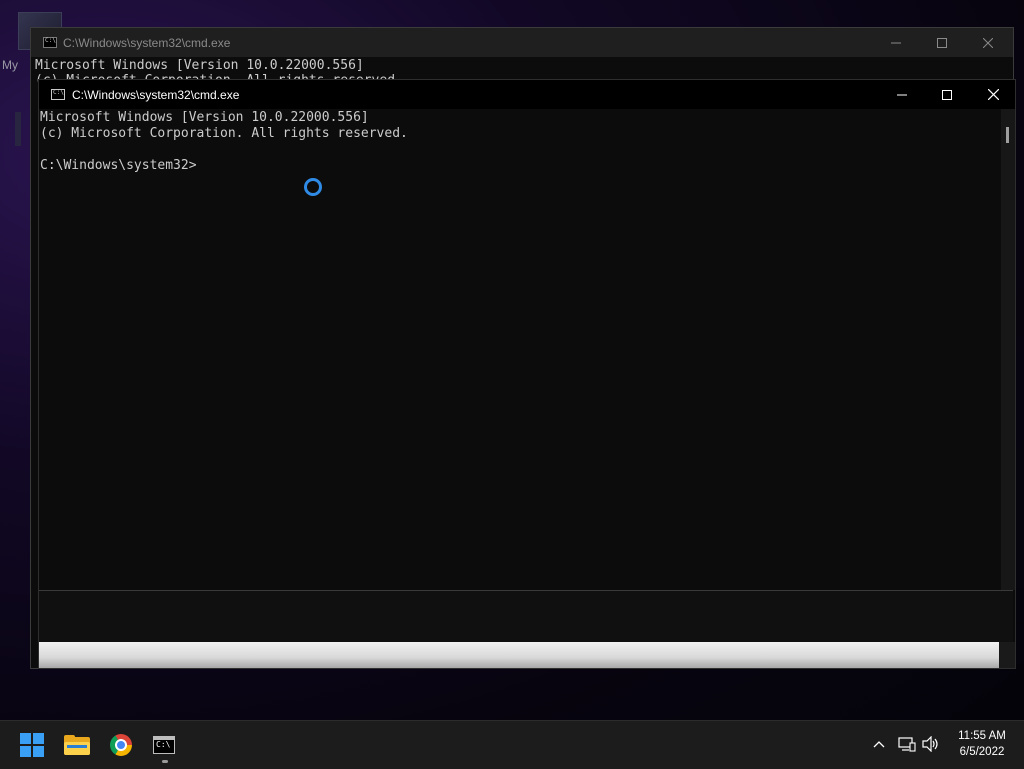 The width and height of the screenshot is (1024, 769). I want to click on console-lower-area, so click(526, 616).